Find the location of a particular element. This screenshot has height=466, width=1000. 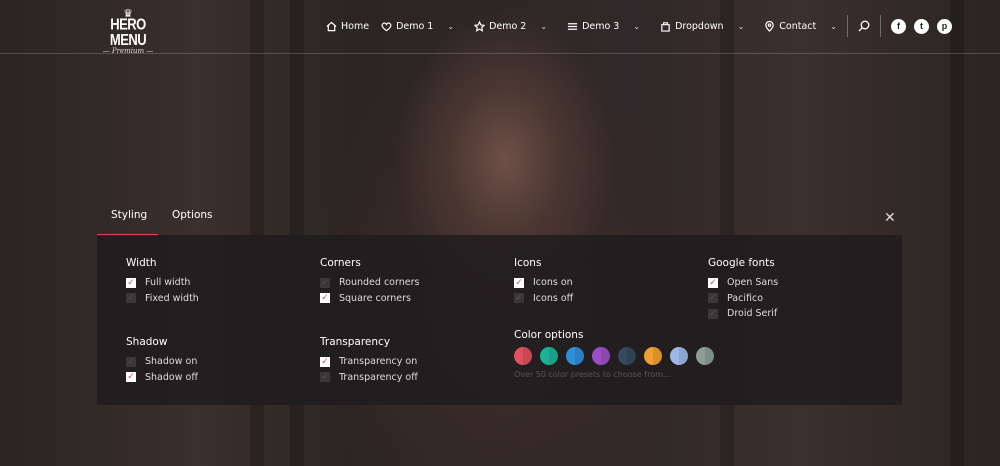

group-title: Icons is located at coordinates (528, 263).